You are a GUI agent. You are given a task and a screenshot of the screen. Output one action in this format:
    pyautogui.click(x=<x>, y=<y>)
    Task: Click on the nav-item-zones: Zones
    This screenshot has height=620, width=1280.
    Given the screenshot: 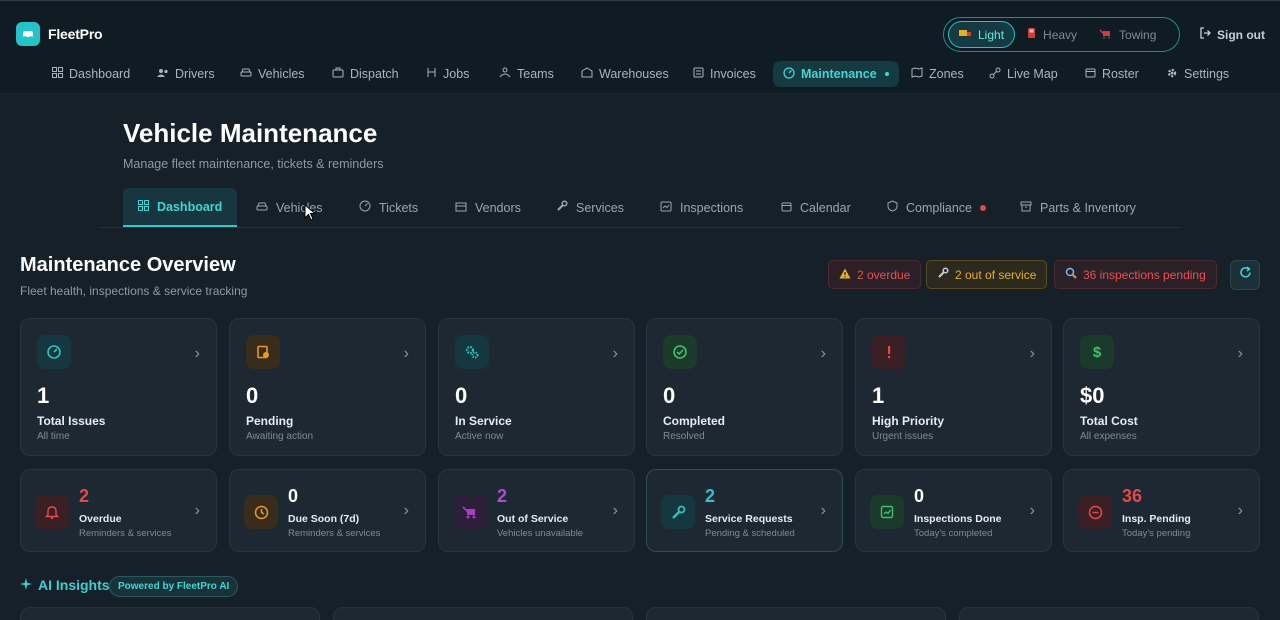 What is the action you would take?
    pyautogui.click(x=937, y=74)
    